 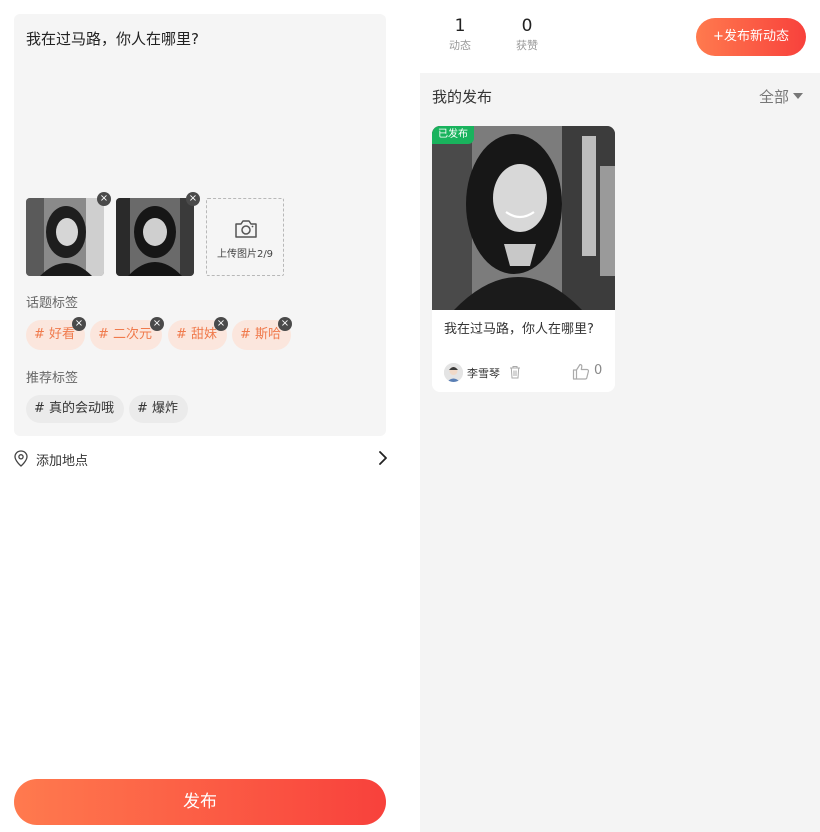 What do you see at coordinates (201, 459) in the screenshot?
I see `add-location-row: 添加地点` at bounding box center [201, 459].